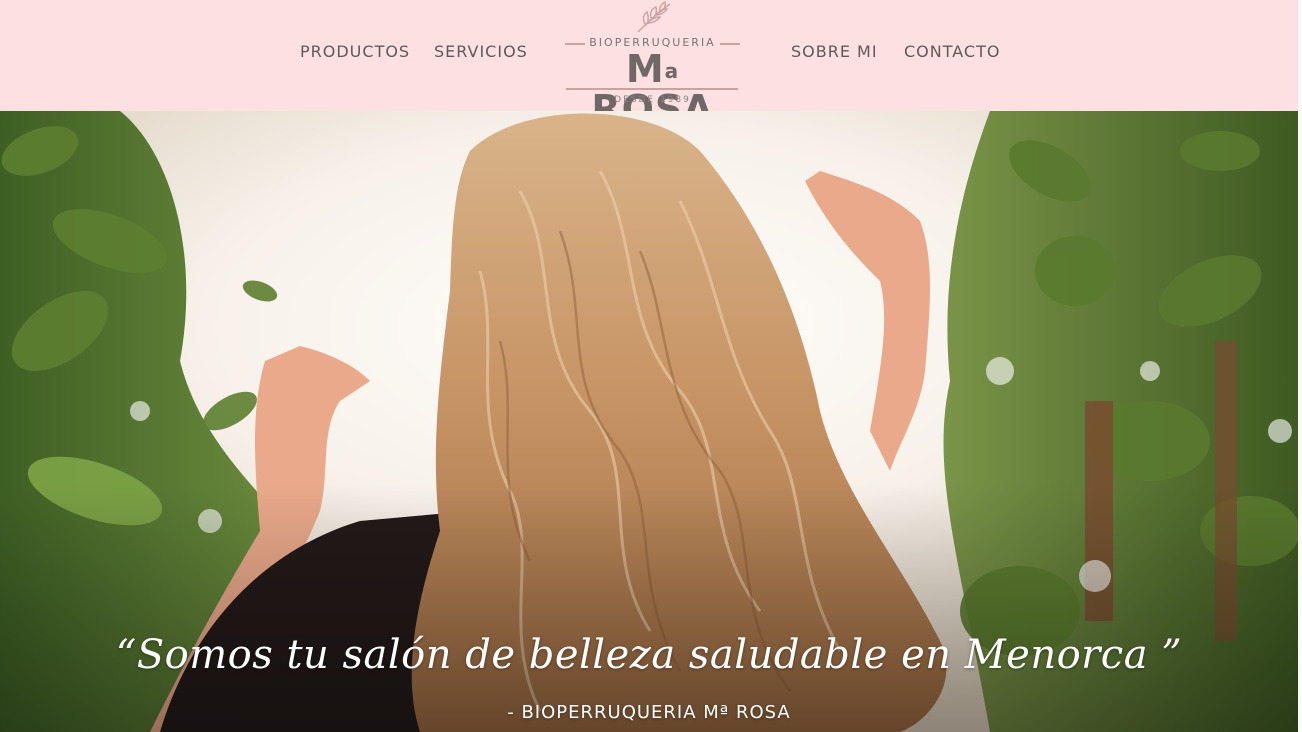  What do you see at coordinates (834, 51) in the screenshot?
I see `nav-sobre-mi: SOBRE MI` at bounding box center [834, 51].